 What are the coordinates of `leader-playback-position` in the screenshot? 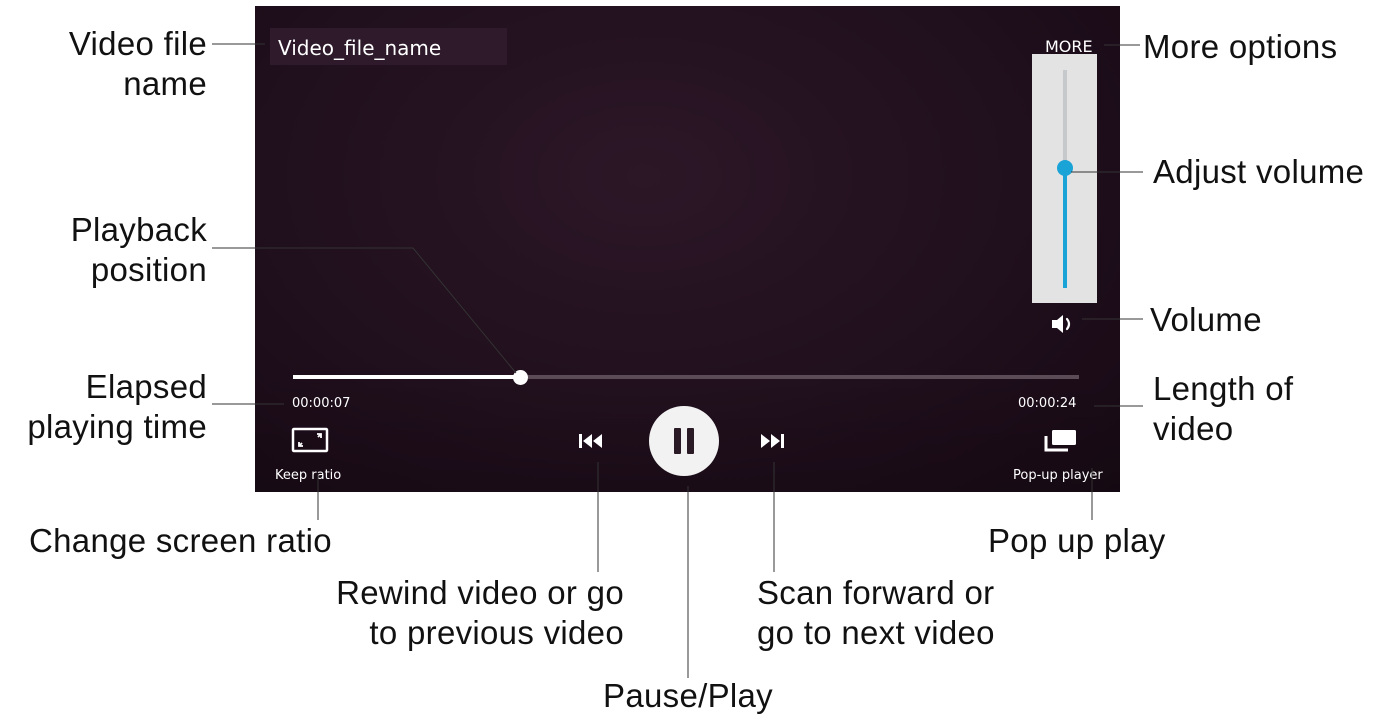 It's located at (364, 310).